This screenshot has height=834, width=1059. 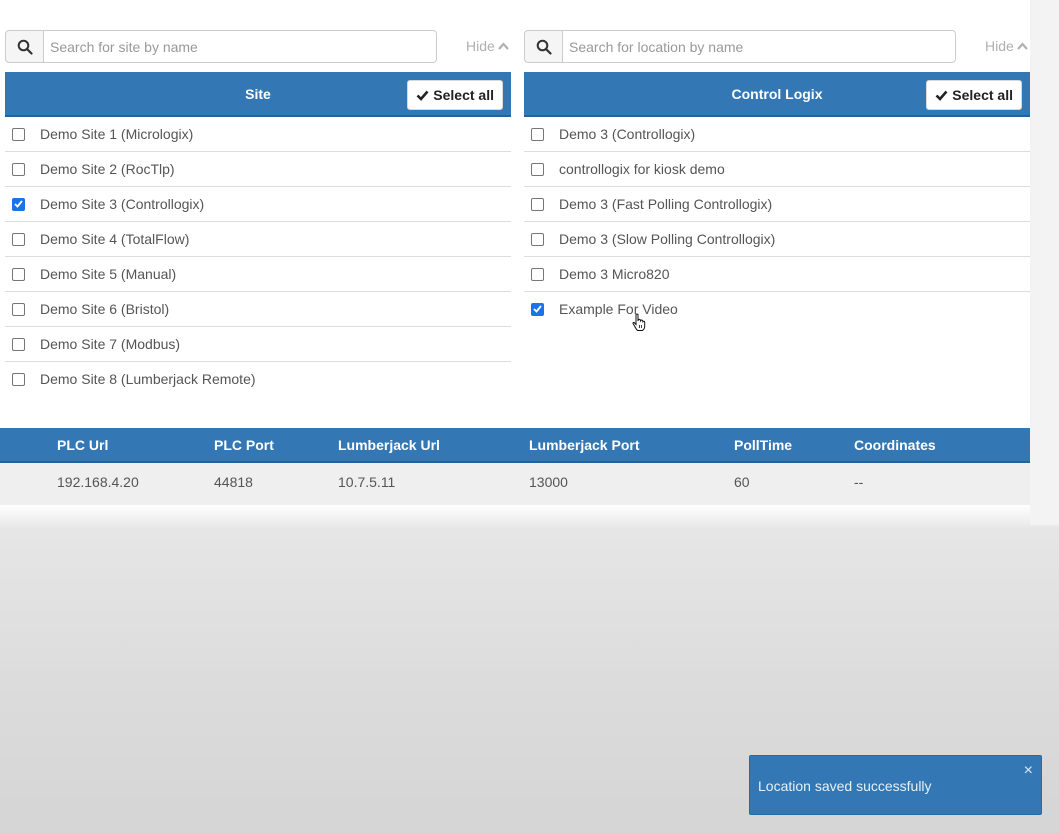 What do you see at coordinates (618, 309) in the screenshot?
I see `list-item-label: Example For Video` at bounding box center [618, 309].